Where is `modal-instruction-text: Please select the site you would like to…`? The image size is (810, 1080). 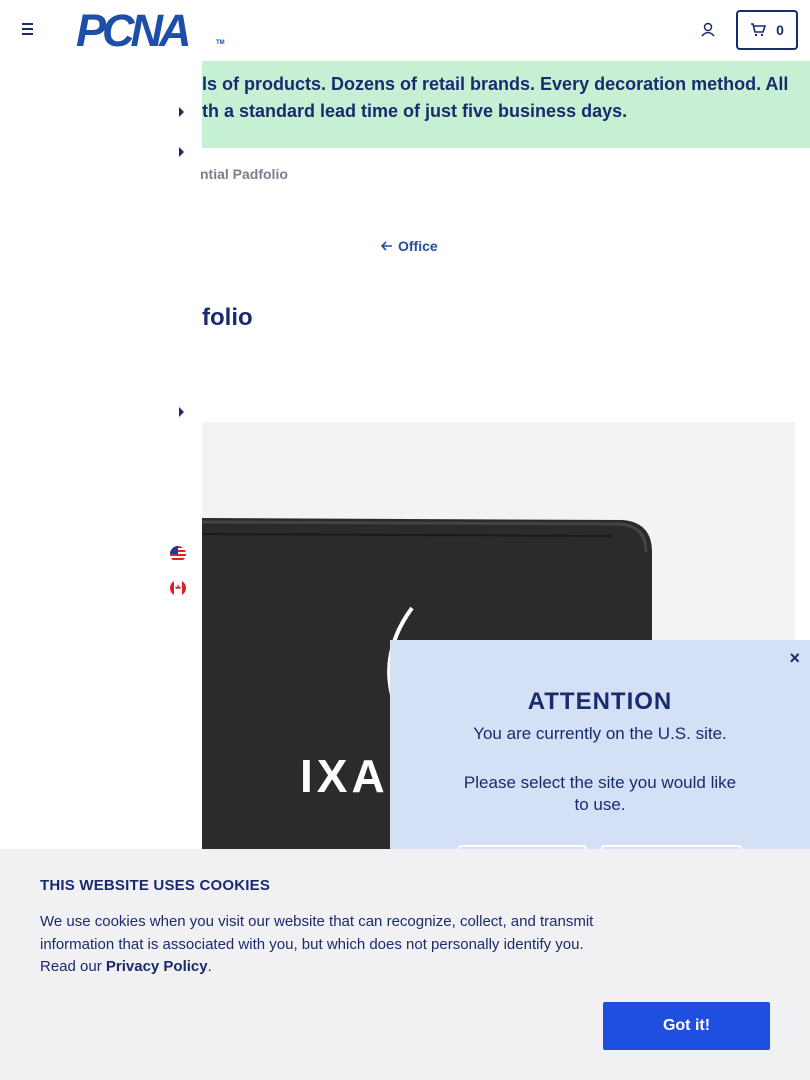 modal-instruction-text: Please select the site you would like to… is located at coordinates (600, 793).